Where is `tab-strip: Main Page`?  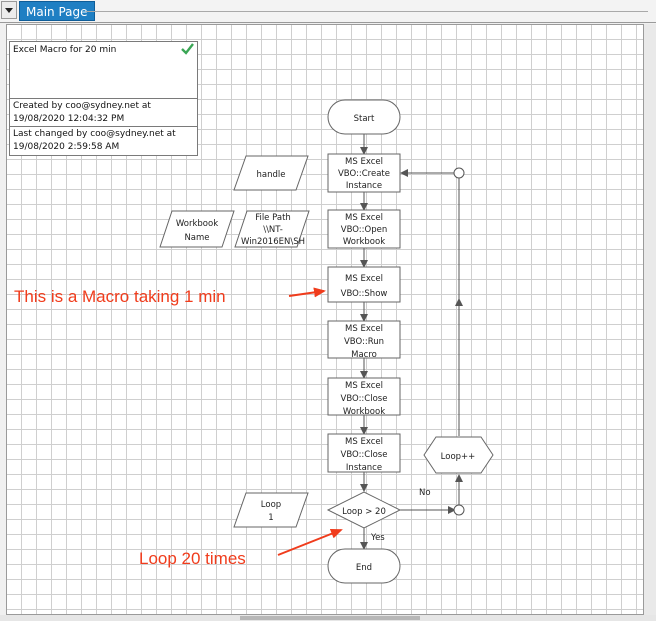 tab-strip: Main Page is located at coordinates (328, 11).